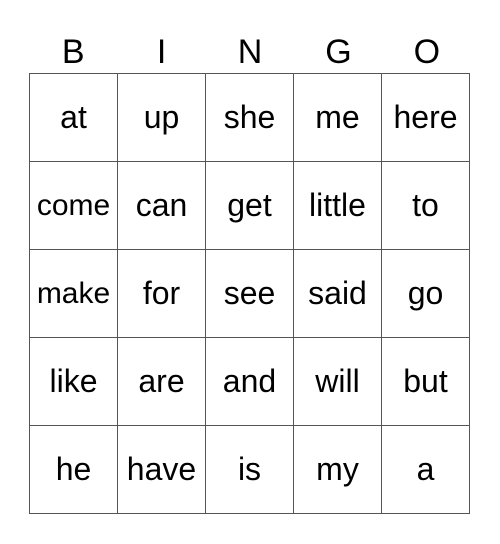 The image size is (500, 544). I want to click on bingo-cell: my, so click(338, 470).